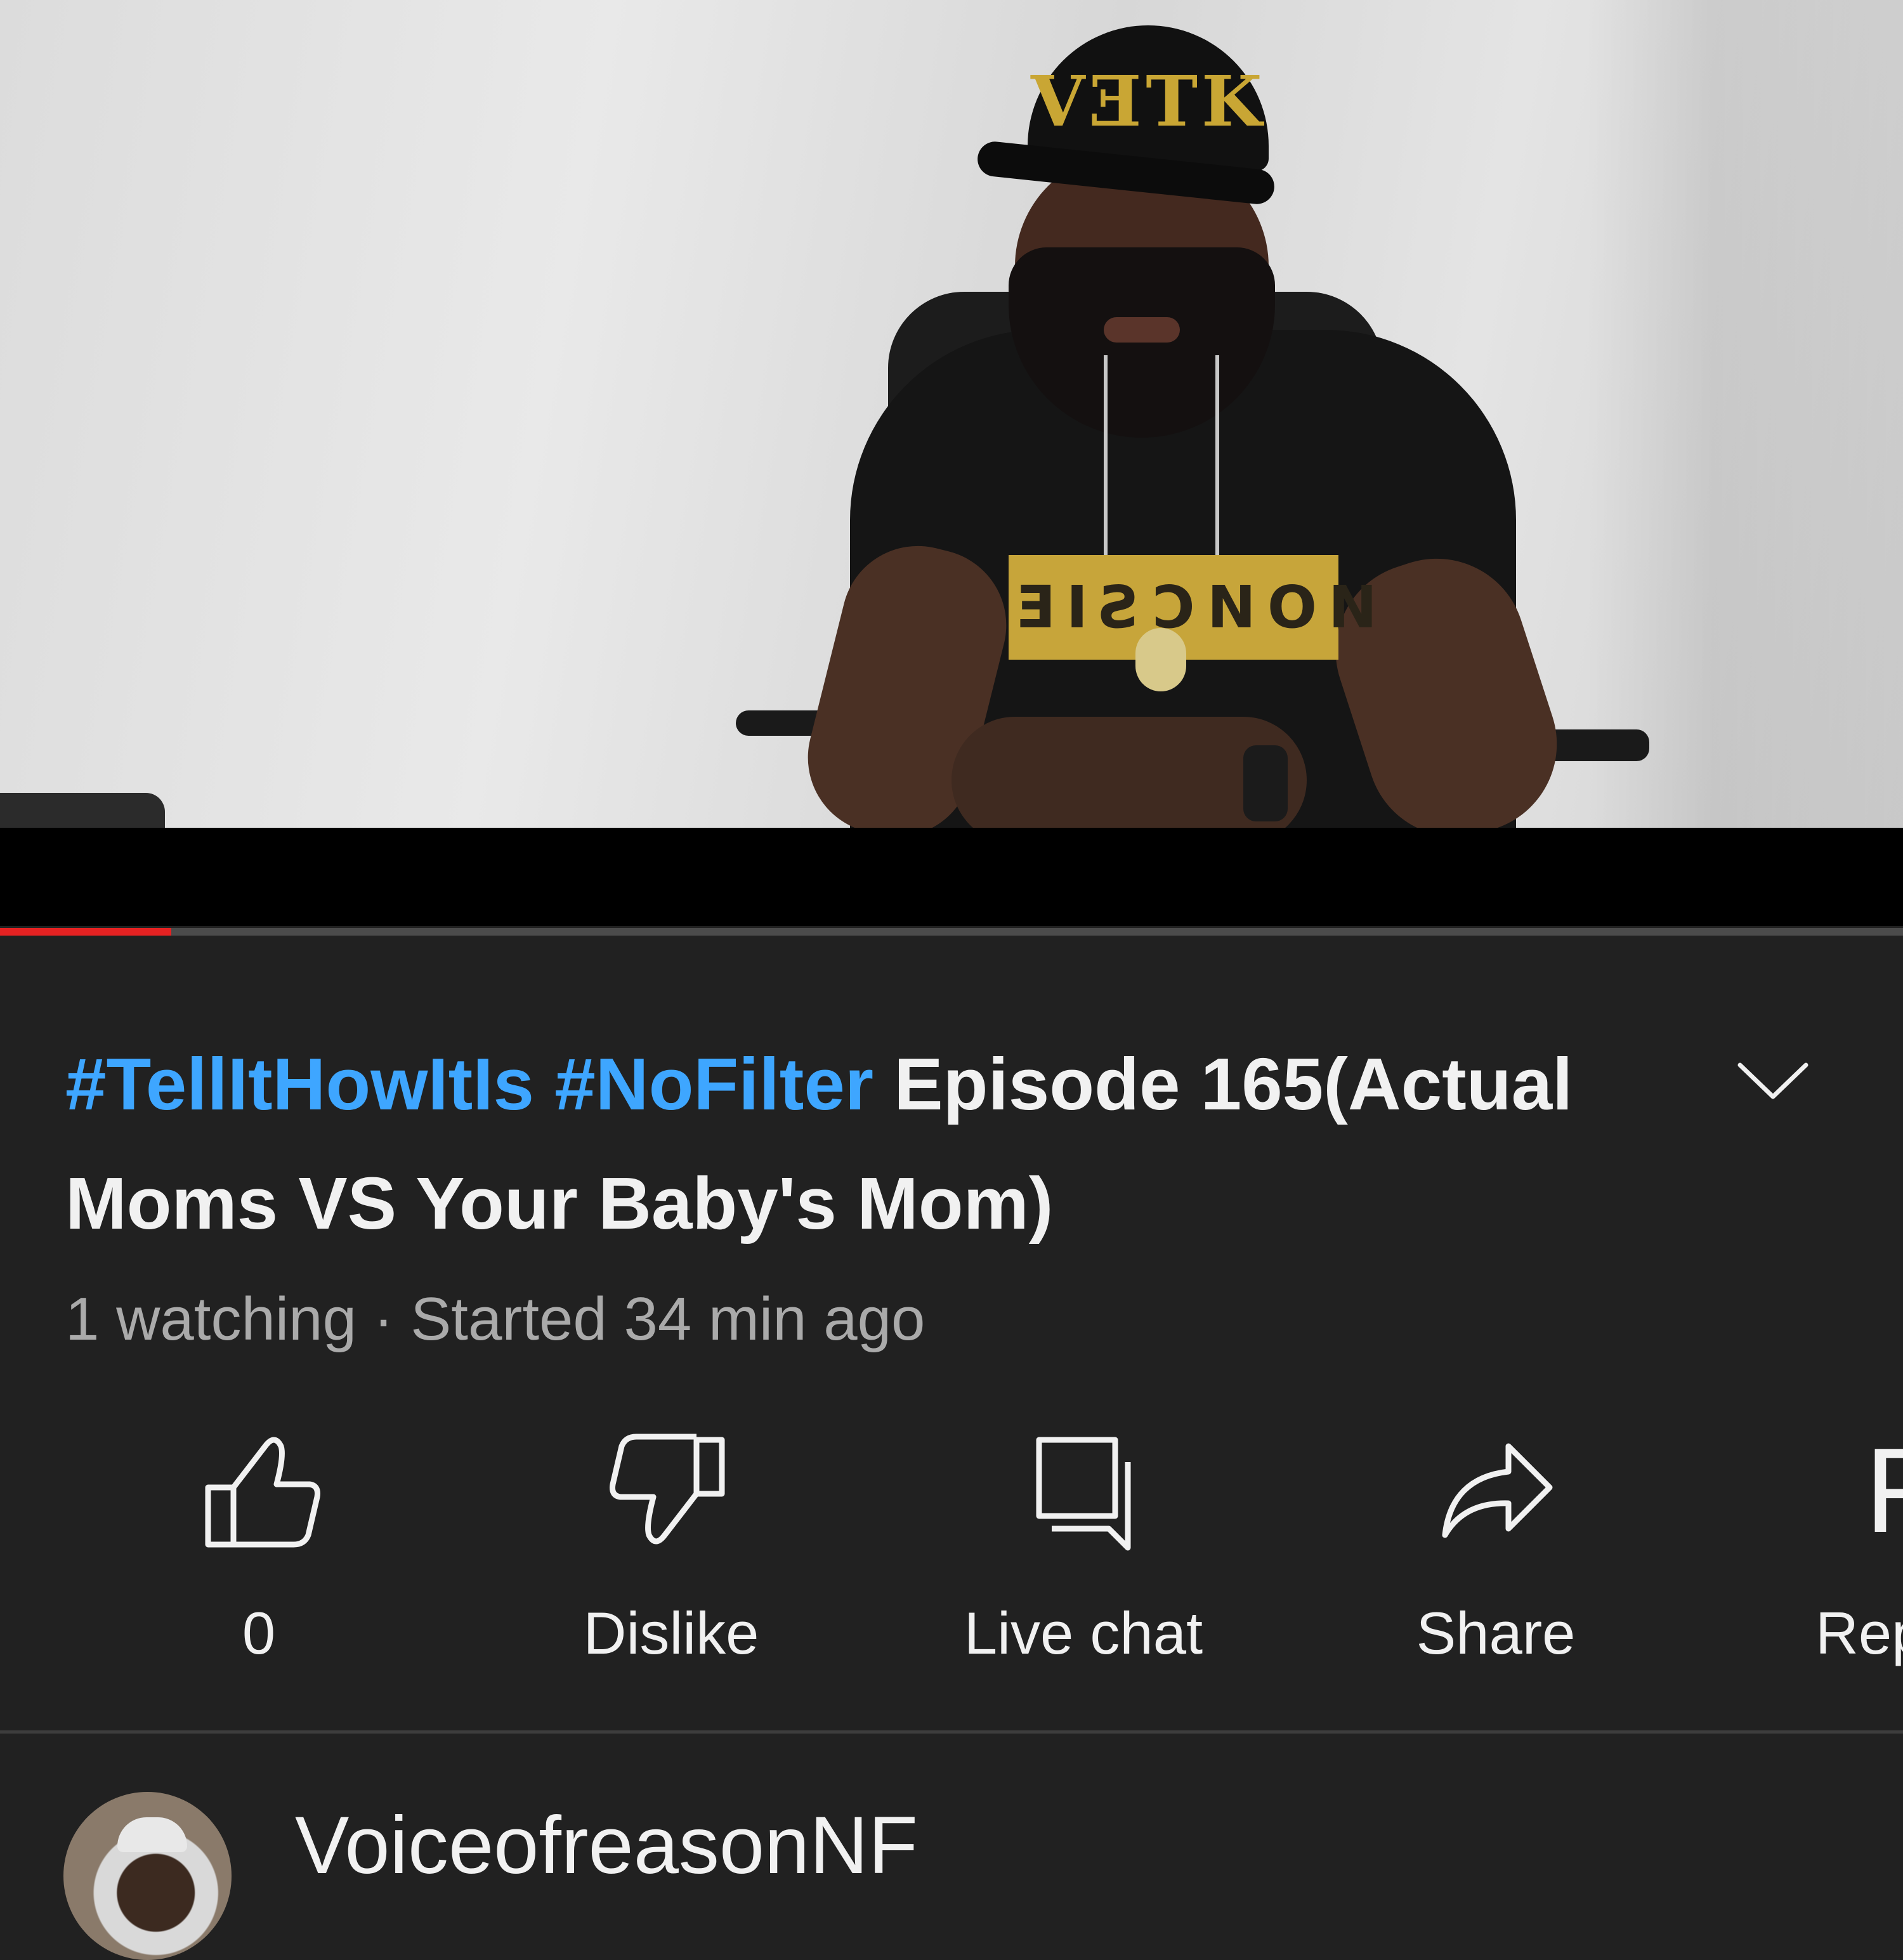 The width and height of the screenshot is (1903, 1960). What do you see at coordinates (1836, 1560) in the screenshot?
I see `report-button: F Rep` at bounding box center [1836, 1560].